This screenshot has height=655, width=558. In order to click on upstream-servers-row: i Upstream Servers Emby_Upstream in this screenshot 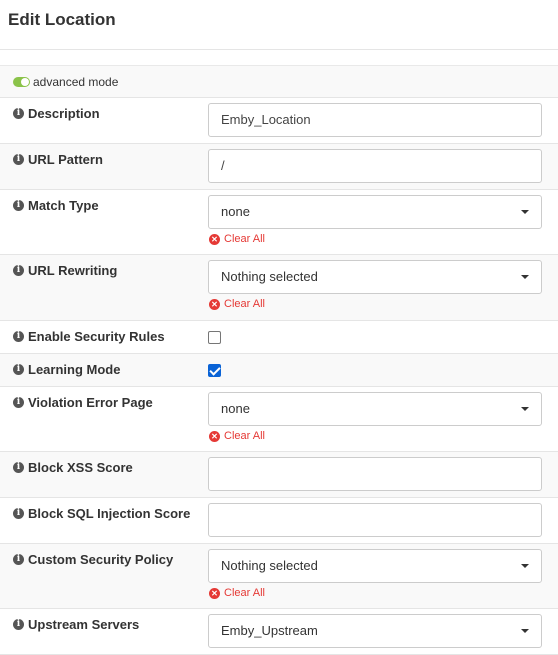, I will do `click(279, 632)`.